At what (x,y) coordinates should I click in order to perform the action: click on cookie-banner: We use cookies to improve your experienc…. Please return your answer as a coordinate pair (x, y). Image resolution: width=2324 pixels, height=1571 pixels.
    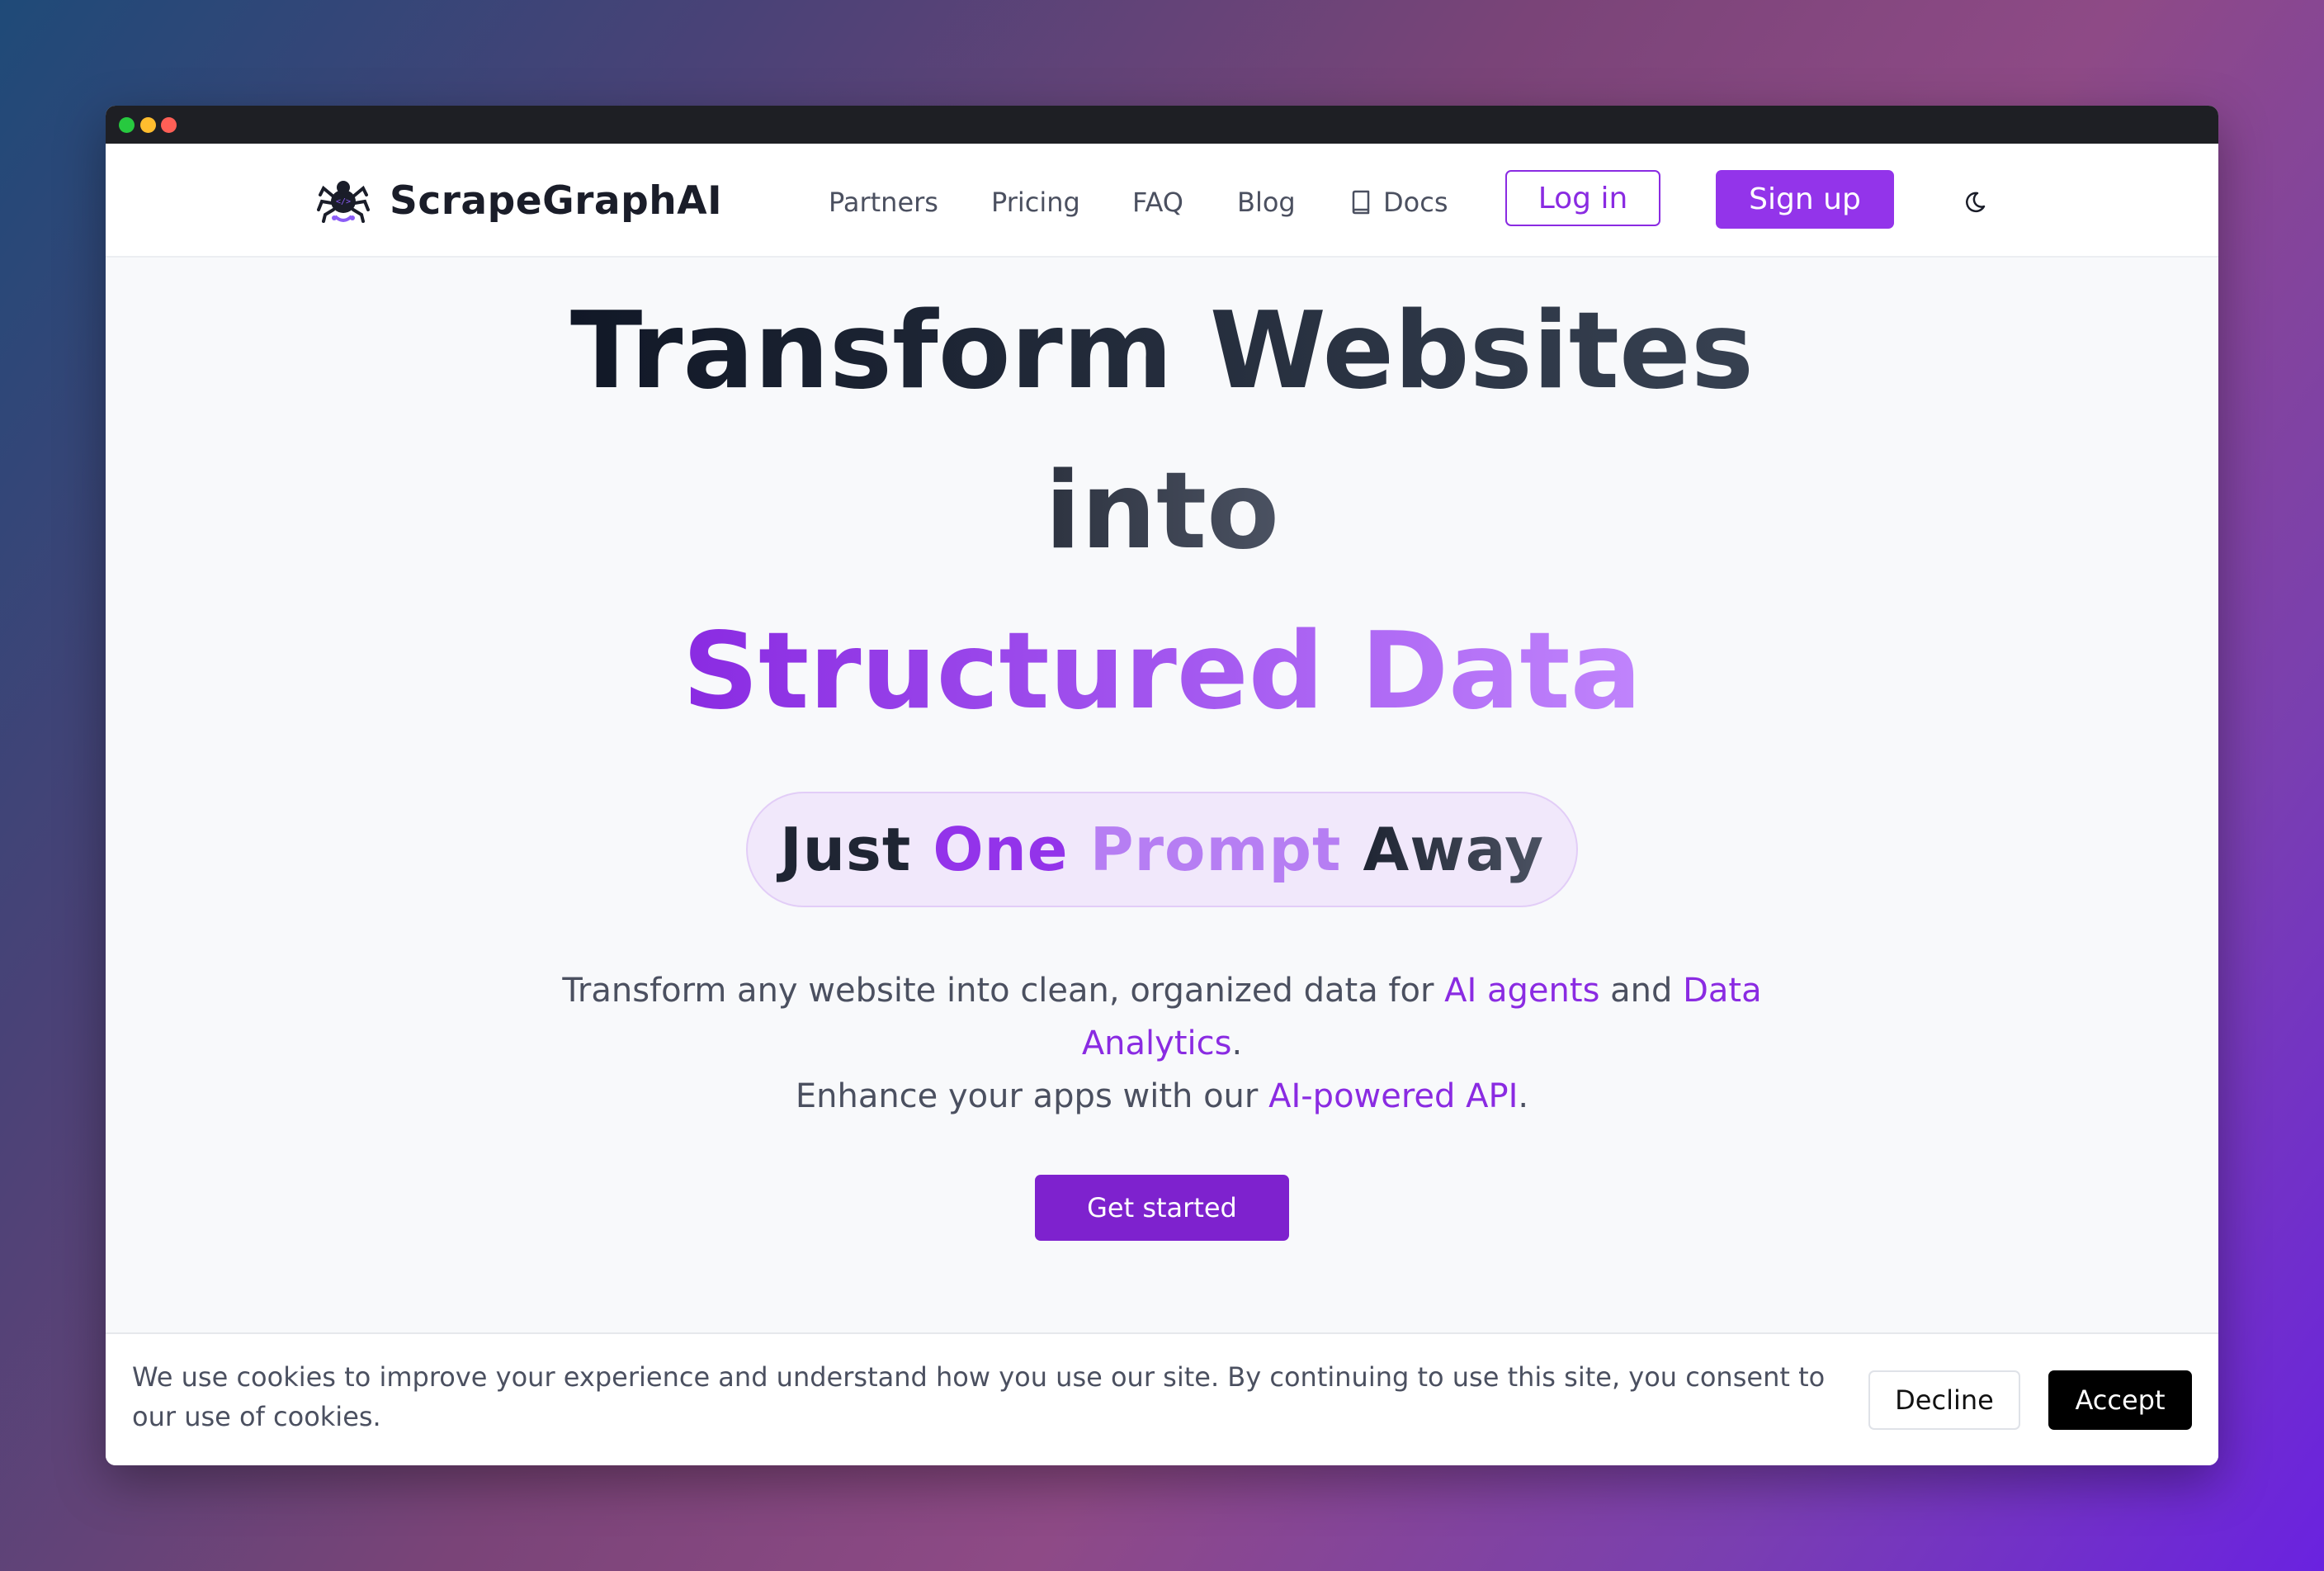
    Looking at the image, I should click on (1162, 1398).